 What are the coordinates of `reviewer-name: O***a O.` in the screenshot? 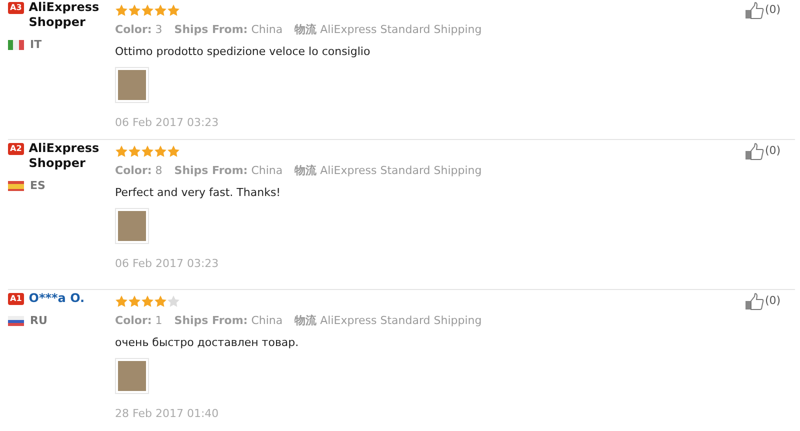 It's located at (56, 298).